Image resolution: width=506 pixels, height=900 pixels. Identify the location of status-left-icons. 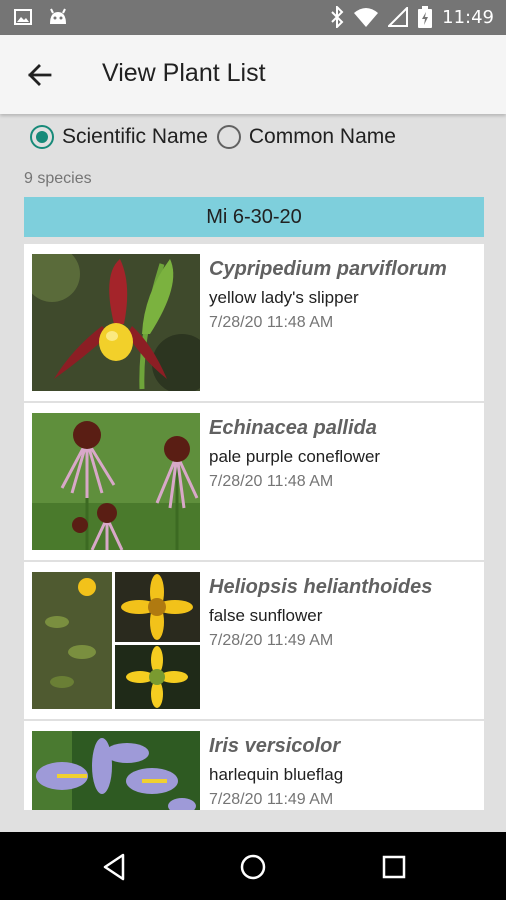
(41, 17).